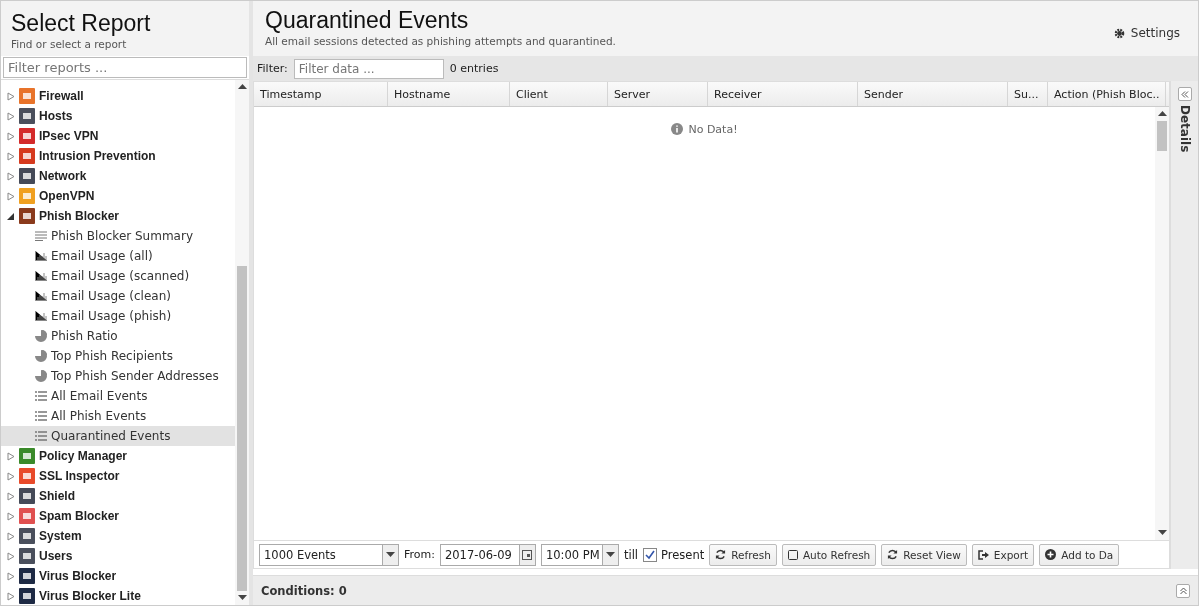  What do you see at coordinates (69, 43) in the screenshot?
I see `panel-subtitle: Find or select a report` at bounding box center [69, 43].